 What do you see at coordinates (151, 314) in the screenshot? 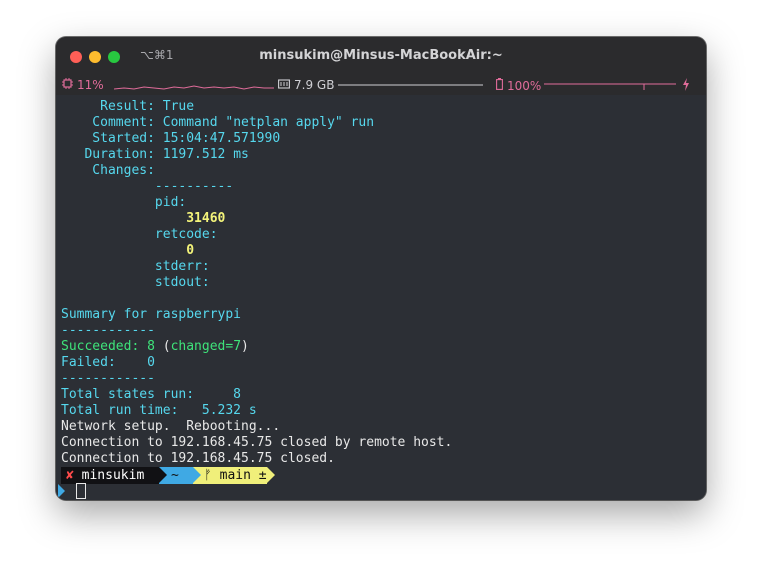
I see `summary-line: Summary for raspberrypi` at bounding box center [151, 314].